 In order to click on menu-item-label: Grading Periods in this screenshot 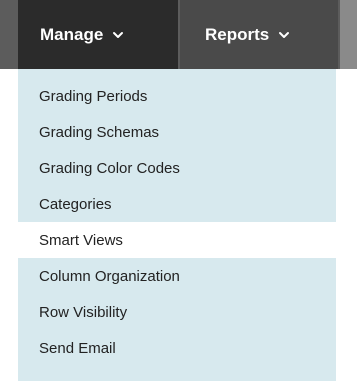, I will do `click(93, 96)`.